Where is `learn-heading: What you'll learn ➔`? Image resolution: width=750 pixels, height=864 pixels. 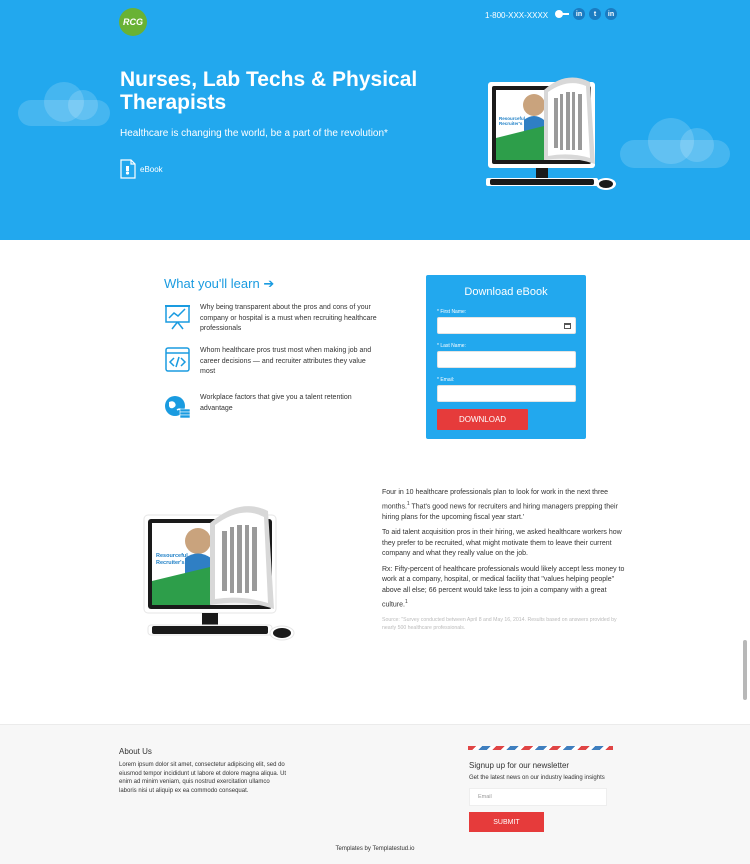 learn-heading: What you'll learn ➔ is located at coordinates (219, 284).